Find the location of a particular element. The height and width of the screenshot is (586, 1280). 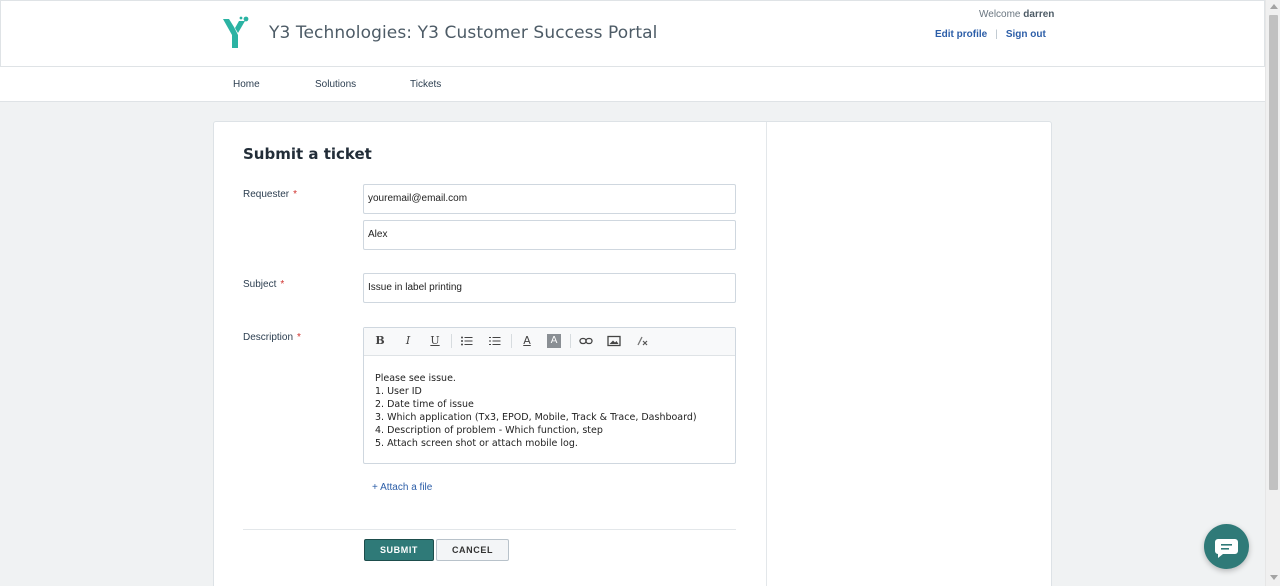

chat-icon is located at coordinates (1226, 548).